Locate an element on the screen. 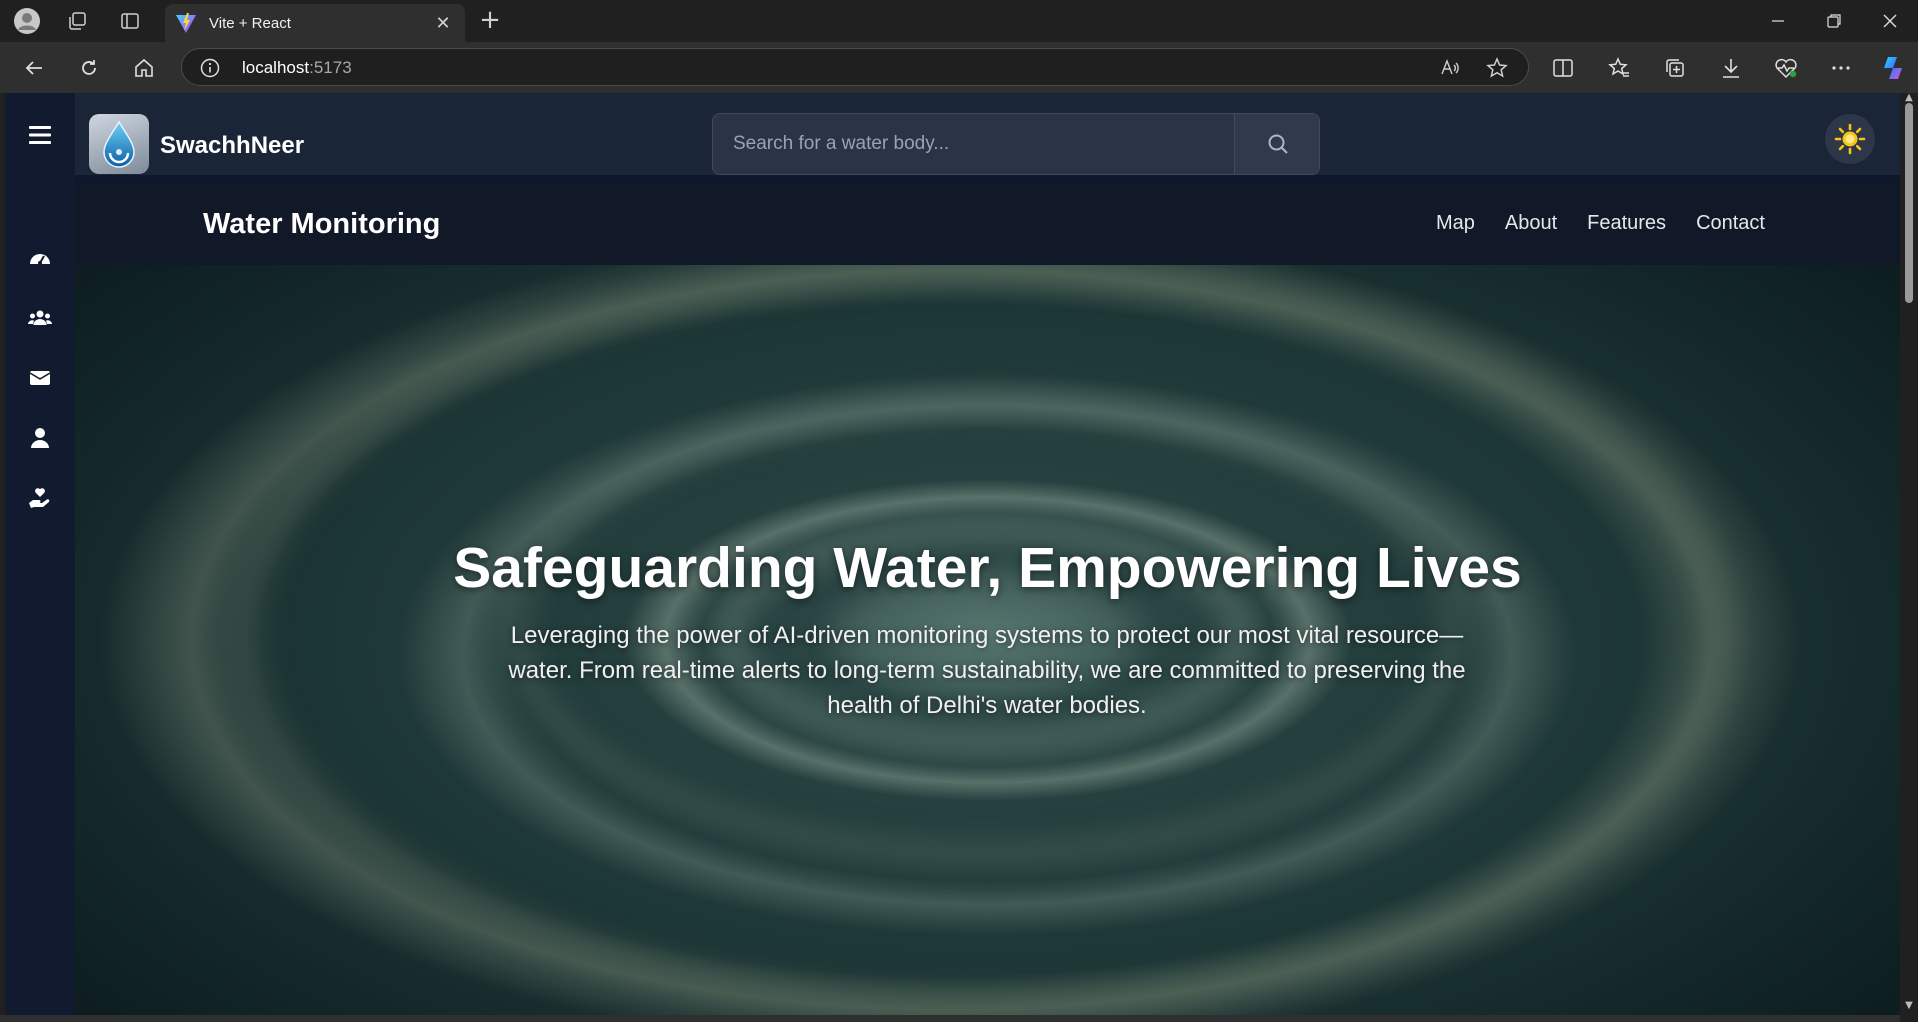 This screenshot has width=1918, height=1022. horizontal-scrollbar is located at coordinates (950, 1018).